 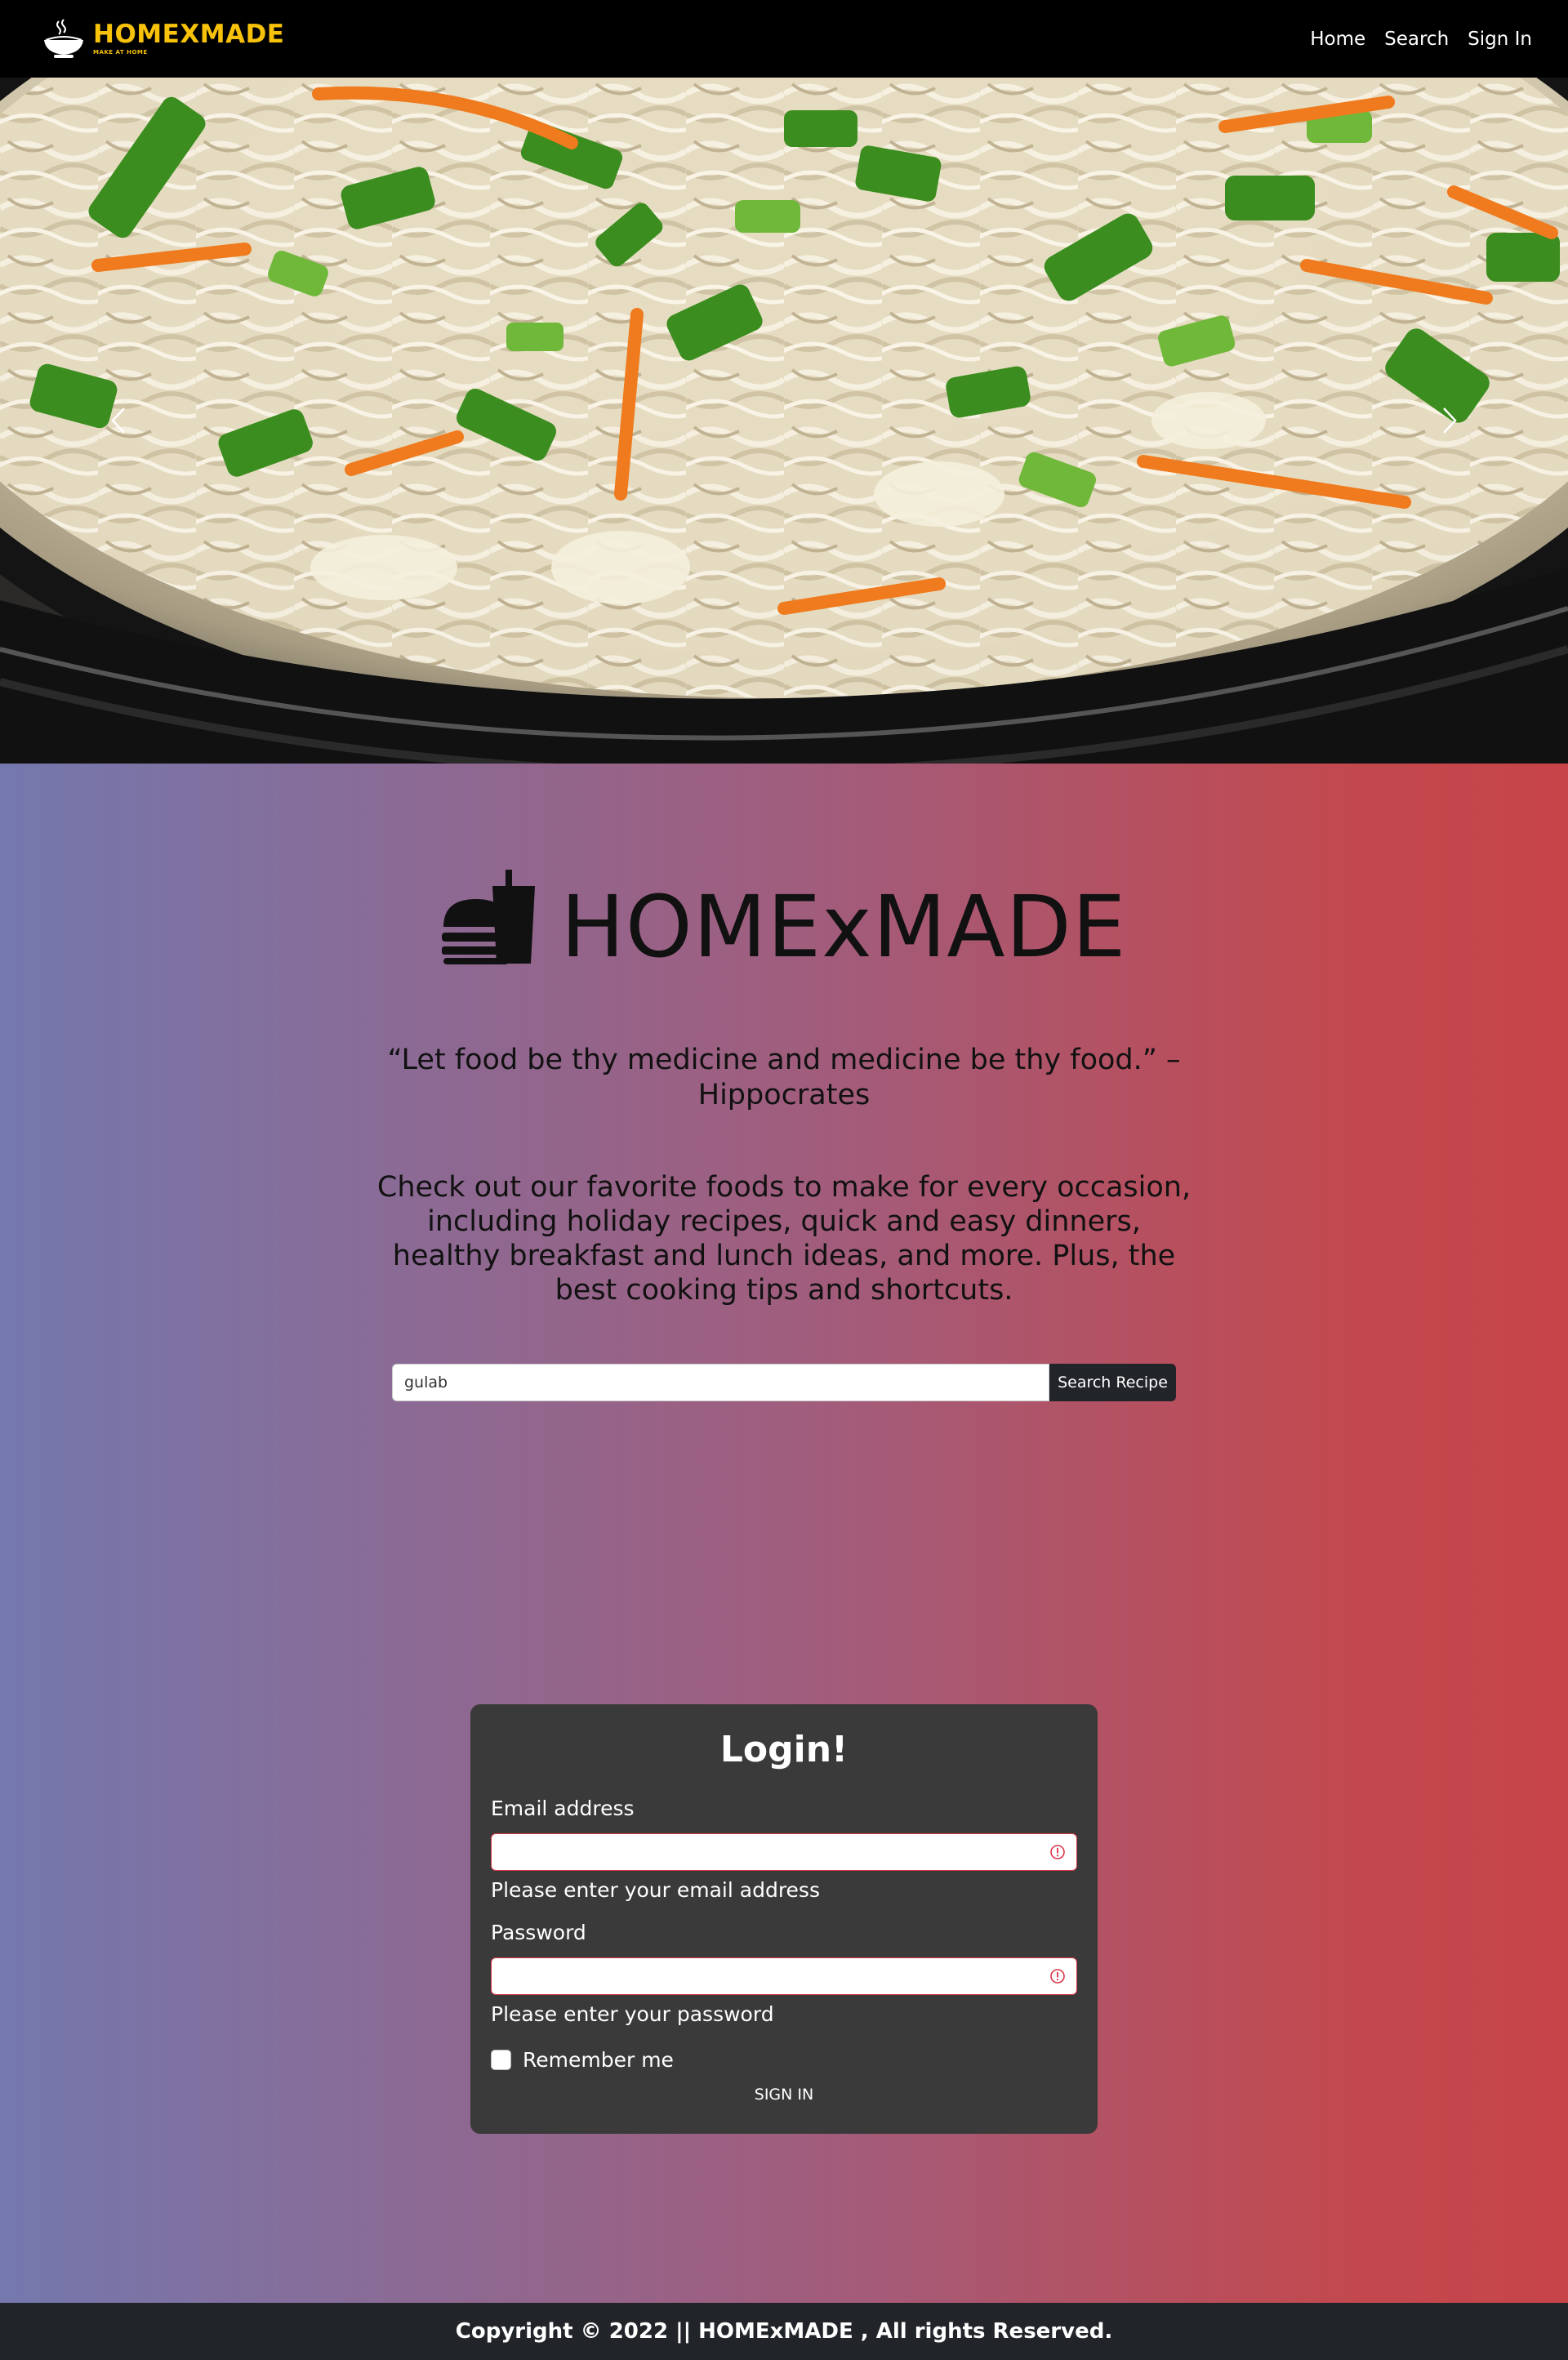 I want to click on chevron-right-icon, so click(x=1450, y=420).